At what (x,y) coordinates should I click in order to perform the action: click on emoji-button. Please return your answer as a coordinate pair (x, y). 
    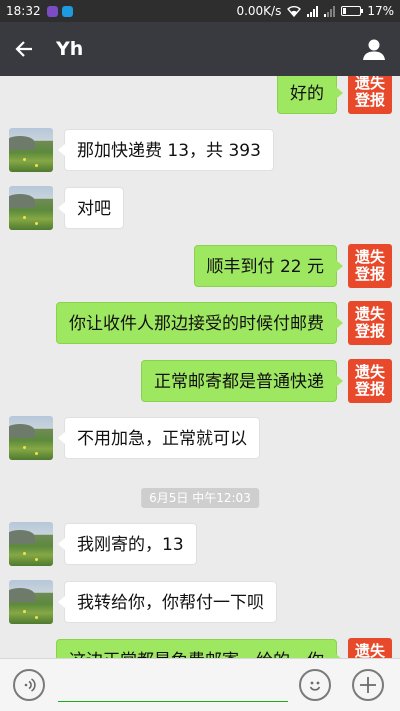
    Looking at the image, I should click on (315, 685).